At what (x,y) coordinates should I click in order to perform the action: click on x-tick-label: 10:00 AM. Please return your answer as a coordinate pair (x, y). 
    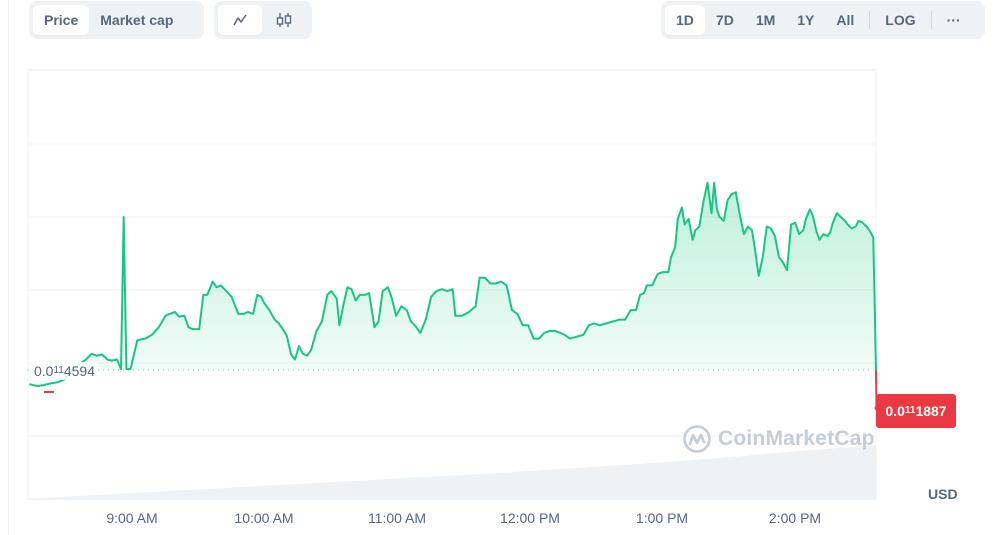
    Looking at the image, I should click on (264, 518).